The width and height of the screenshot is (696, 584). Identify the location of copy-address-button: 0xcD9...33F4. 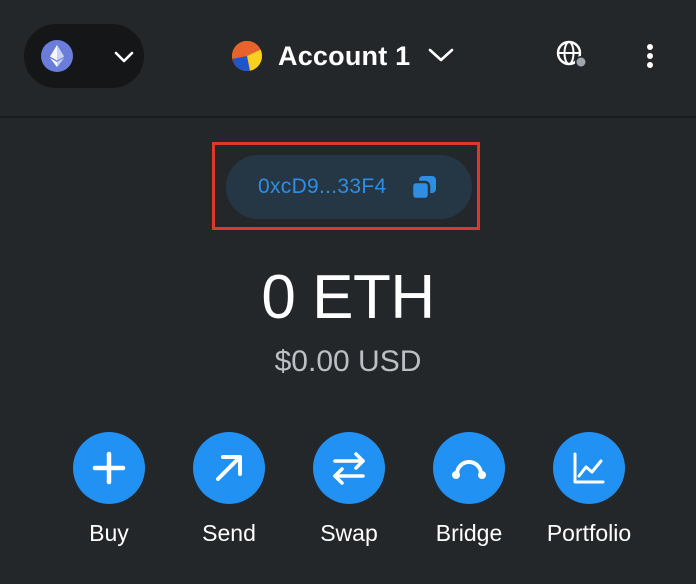
(349, 187).